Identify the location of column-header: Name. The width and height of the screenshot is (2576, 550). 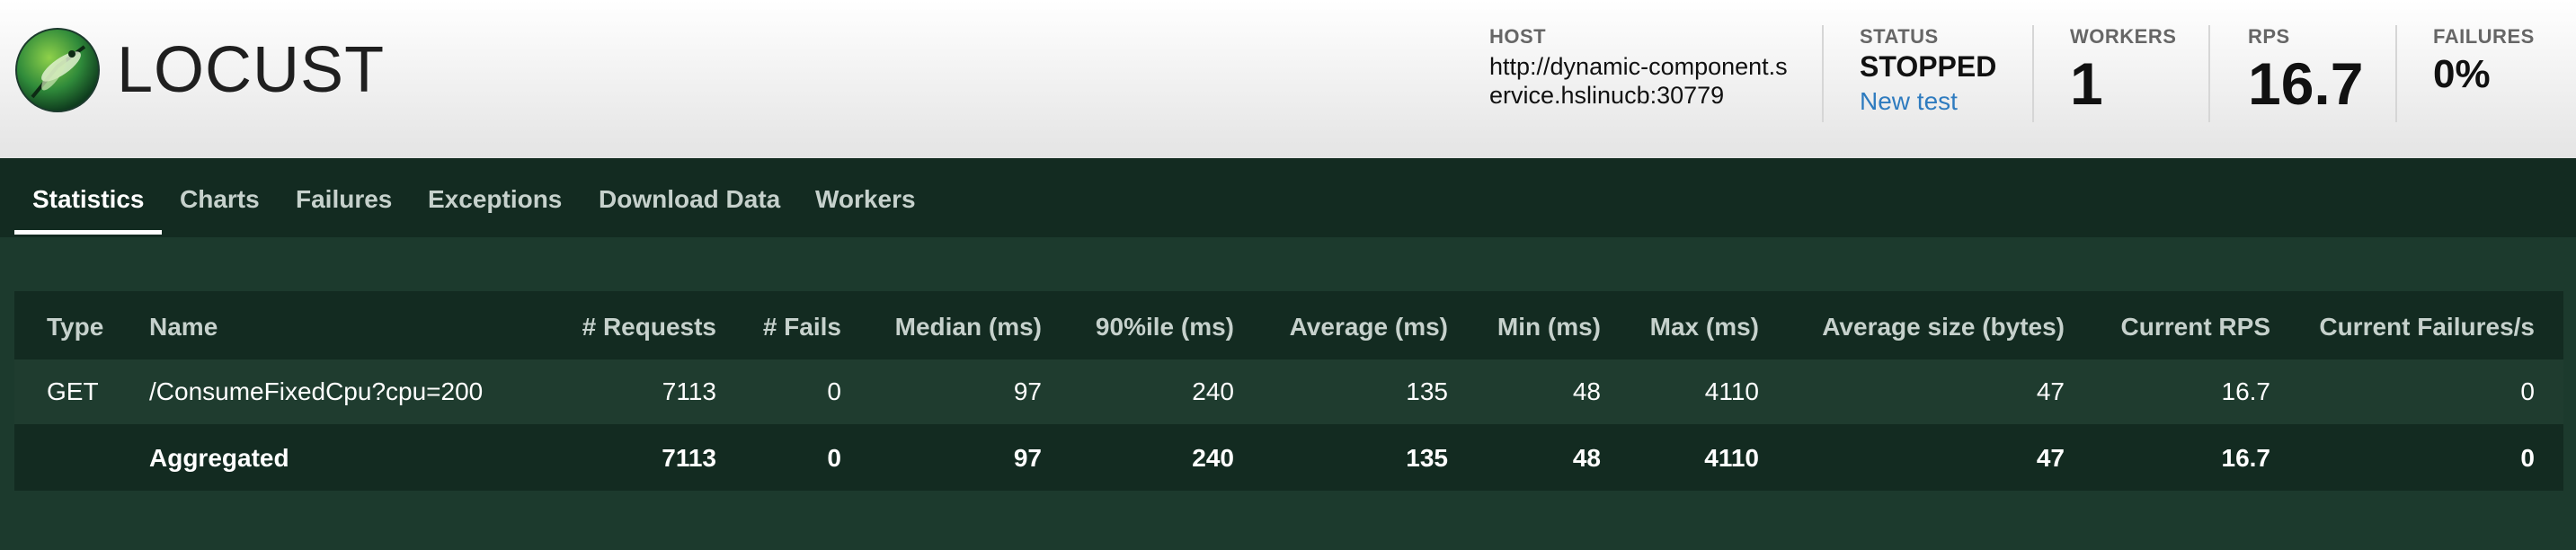
(183, 327).